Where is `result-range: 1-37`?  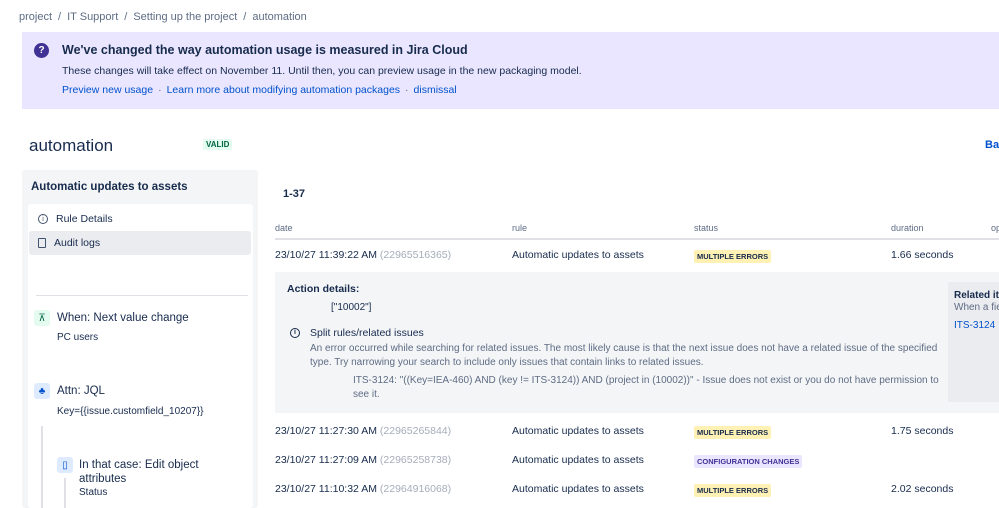 result-range: 1-37 is located at coordinates (294, 194).